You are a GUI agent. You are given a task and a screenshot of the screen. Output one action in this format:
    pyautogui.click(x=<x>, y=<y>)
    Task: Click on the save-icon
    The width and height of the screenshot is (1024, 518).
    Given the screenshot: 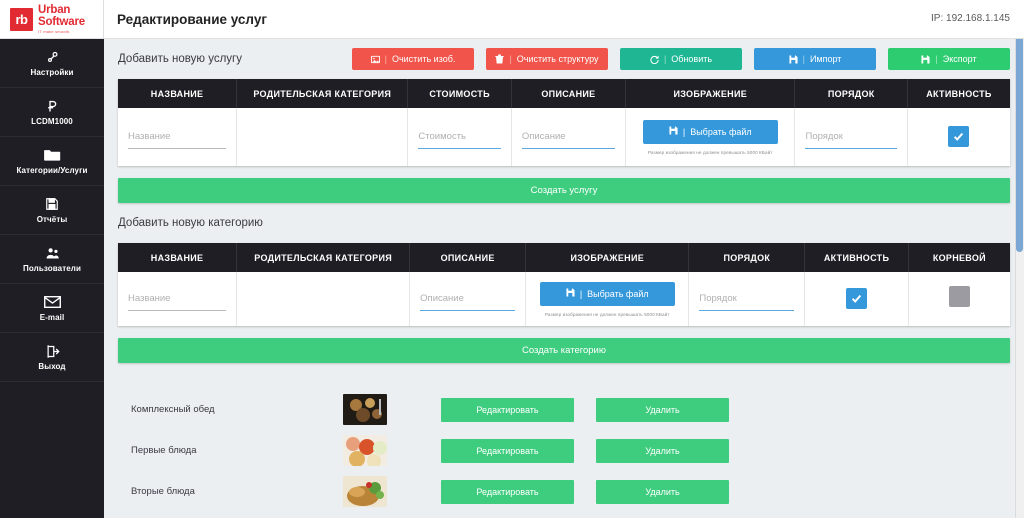 What is the action you would take?
    pyautogui.click(x=52, y=204)
    